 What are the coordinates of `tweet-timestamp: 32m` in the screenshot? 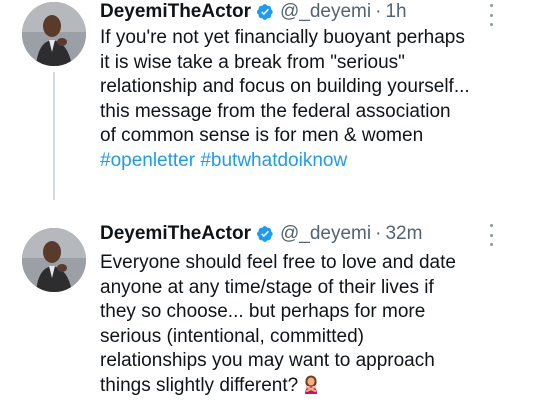 It's located at (403, 234).